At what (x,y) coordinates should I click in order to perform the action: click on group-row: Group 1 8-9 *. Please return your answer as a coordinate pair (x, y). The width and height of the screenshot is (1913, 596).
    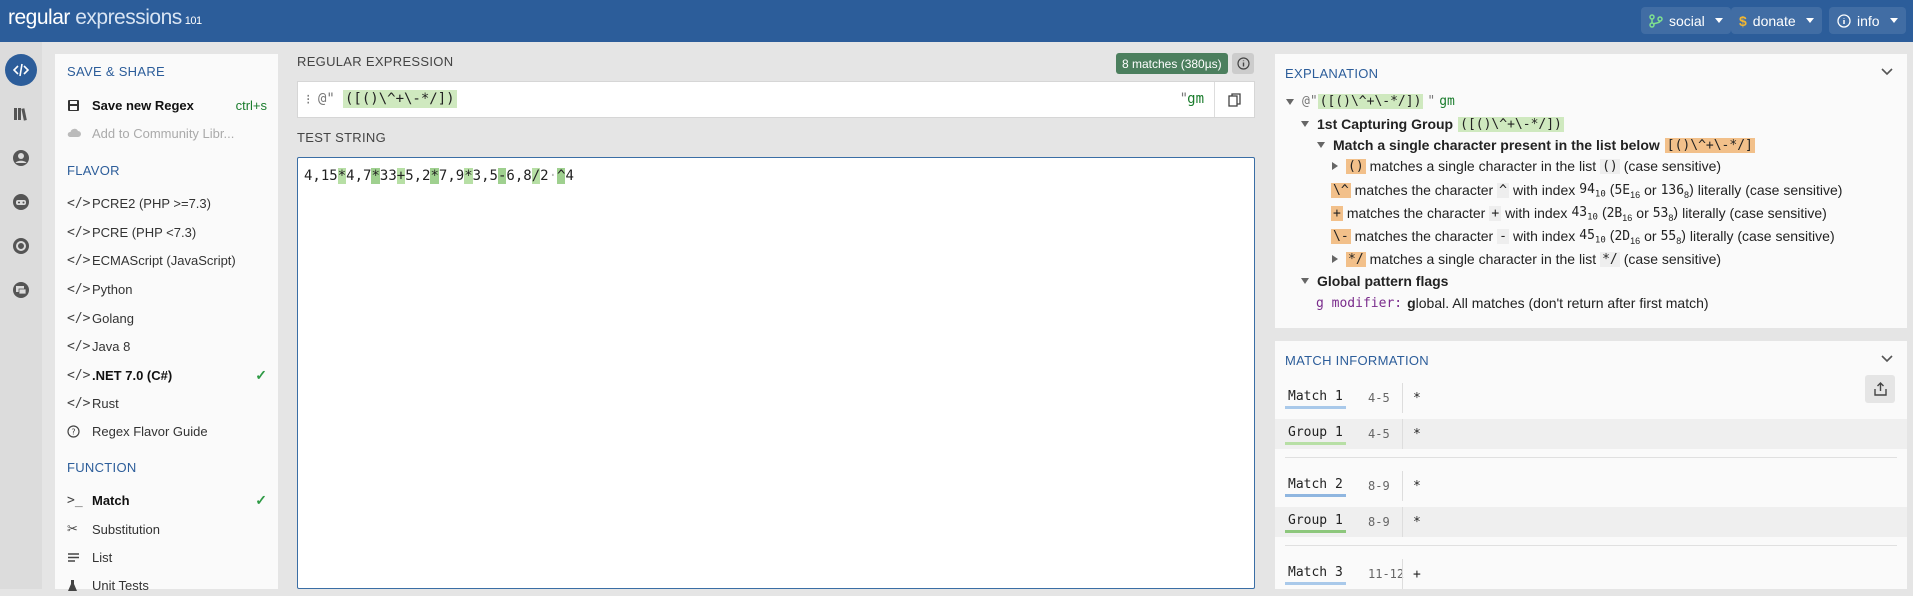
    Looking at the image, I should click on (1591, 522).